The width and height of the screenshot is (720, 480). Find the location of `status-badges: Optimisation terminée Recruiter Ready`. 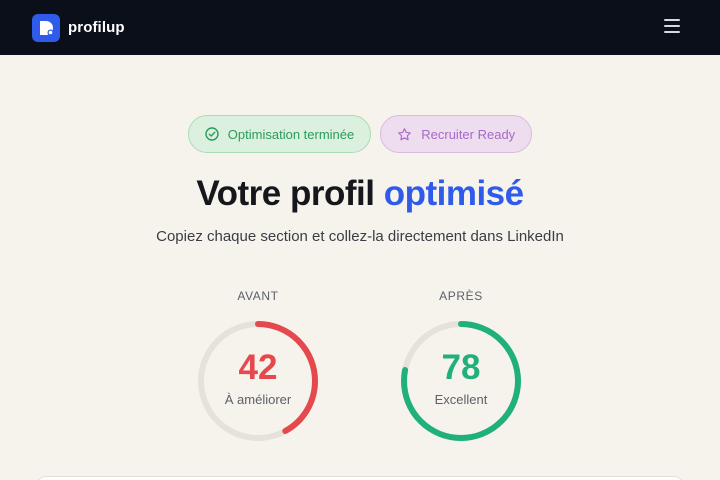

status-badges: Optimisation terminée Recruiter Ready is located at coordinates (360, 134).